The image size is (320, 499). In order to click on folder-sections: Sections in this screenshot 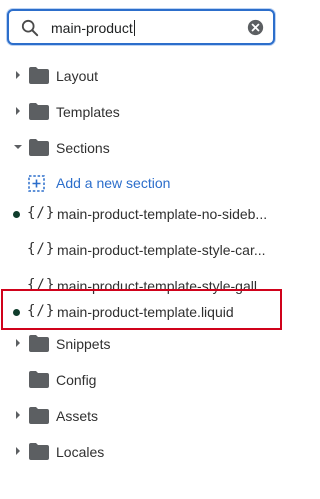, I will do `click(142, 148)`.